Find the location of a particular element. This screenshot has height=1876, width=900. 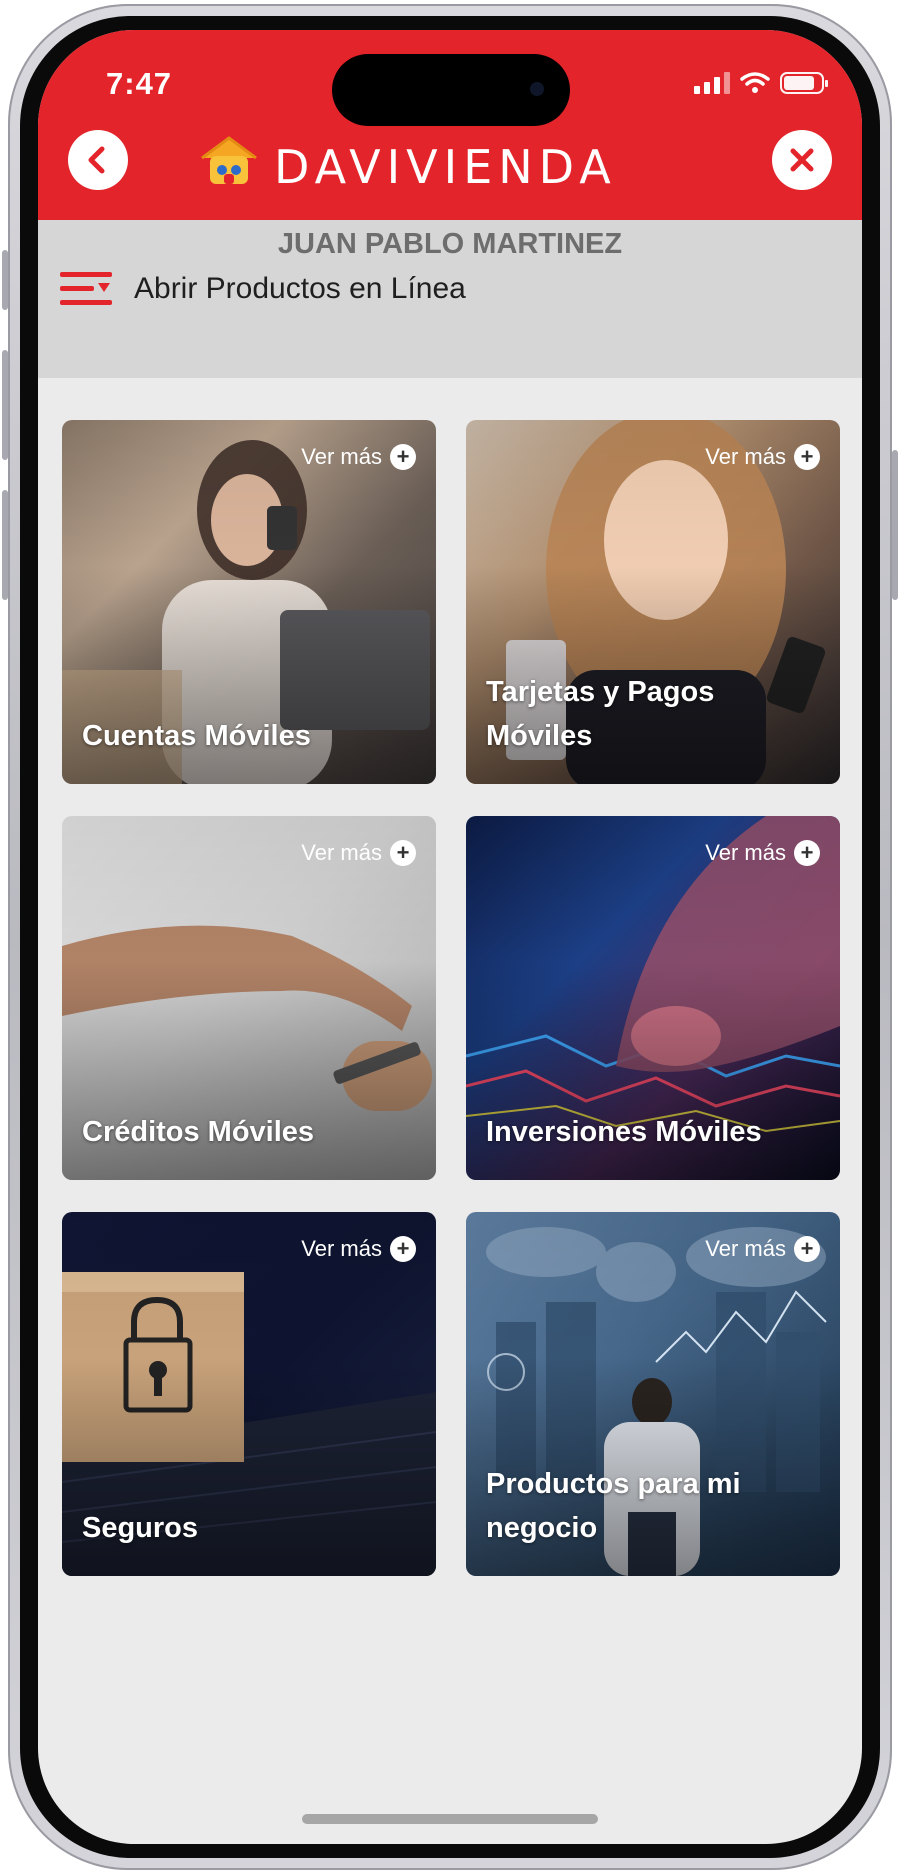

card-tarjetas-pagos: Ver más + Tarjetas y Pagos Móviles is located at coordinates (653, 602).